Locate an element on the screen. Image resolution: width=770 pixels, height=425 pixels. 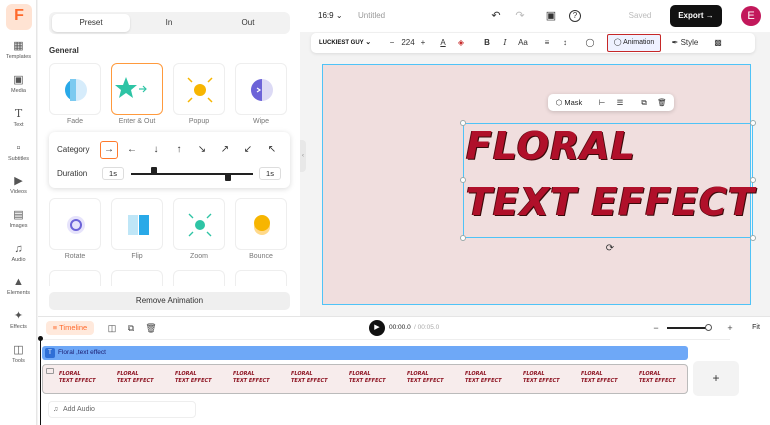
animation-card-fade is located at coordinates (75, 89).